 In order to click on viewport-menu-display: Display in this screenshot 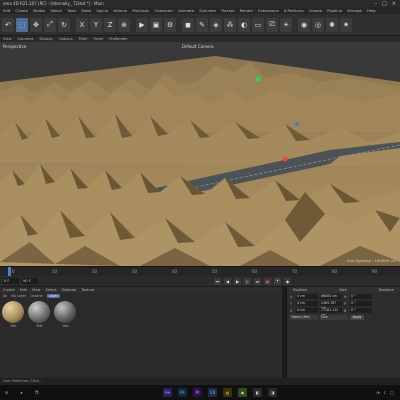, I will do `click(46, 39)`.